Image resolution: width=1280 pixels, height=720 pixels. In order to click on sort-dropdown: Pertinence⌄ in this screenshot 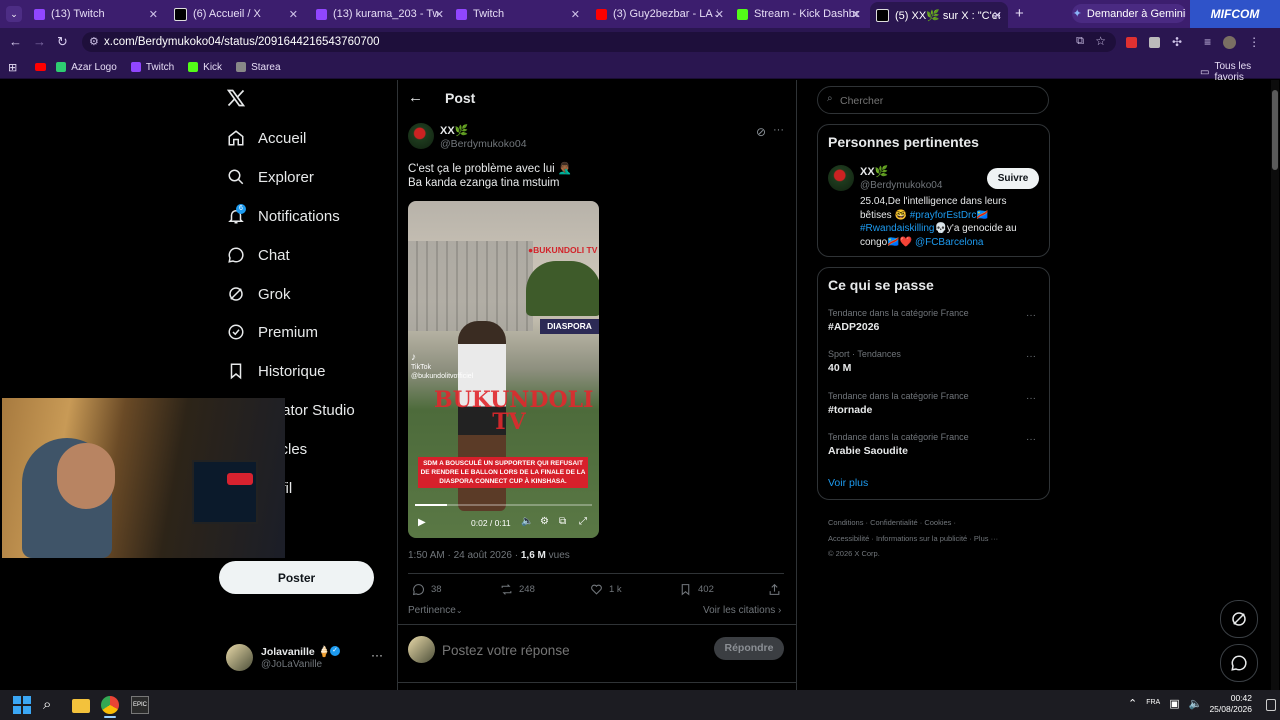, I will do `click(435, 610)`.